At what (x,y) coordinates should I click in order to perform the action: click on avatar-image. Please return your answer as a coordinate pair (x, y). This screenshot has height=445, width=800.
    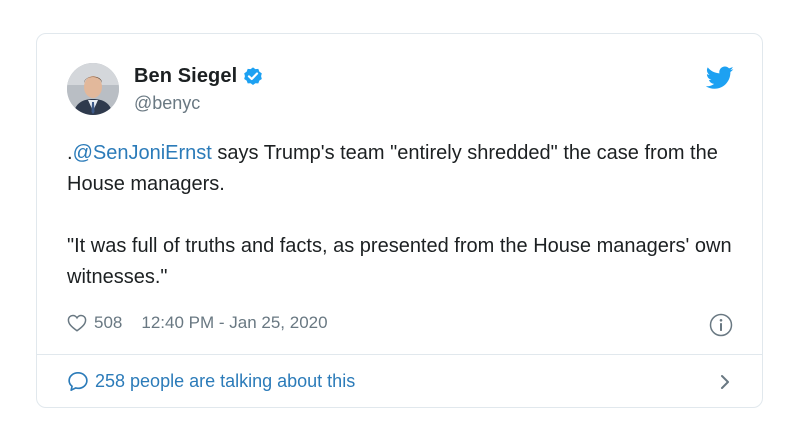
    Looking at the image, I should click on (93, 89).